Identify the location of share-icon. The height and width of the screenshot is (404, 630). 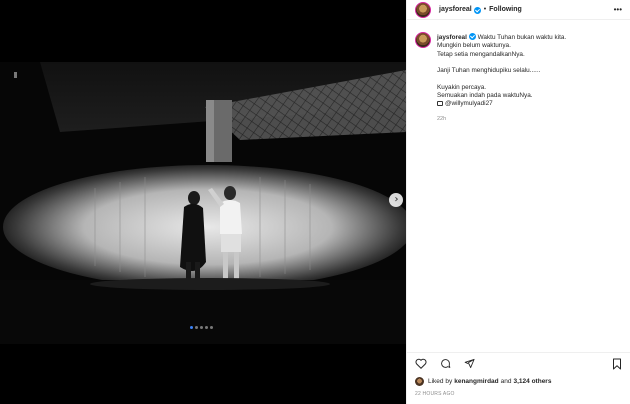
(469, 364).